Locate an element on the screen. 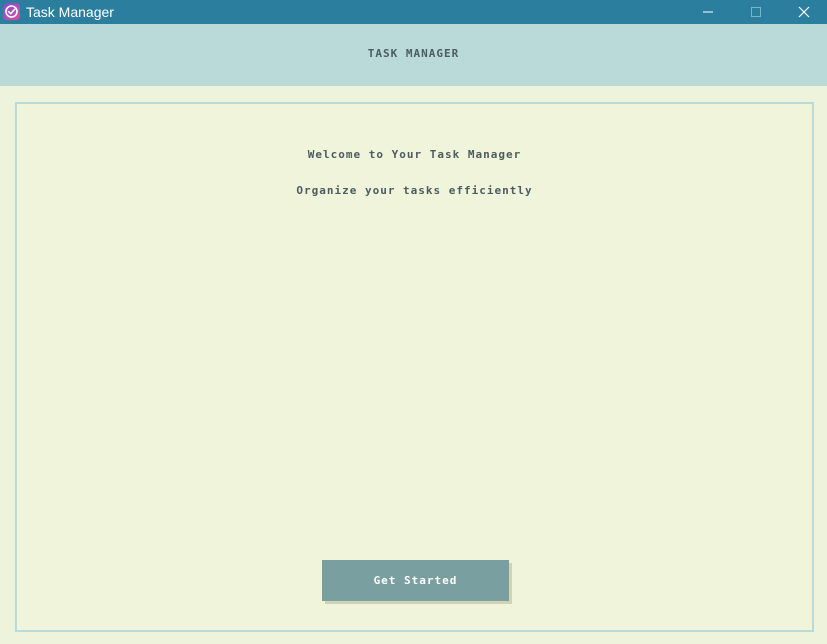  maximize-button is located at coordinates (756, 12).